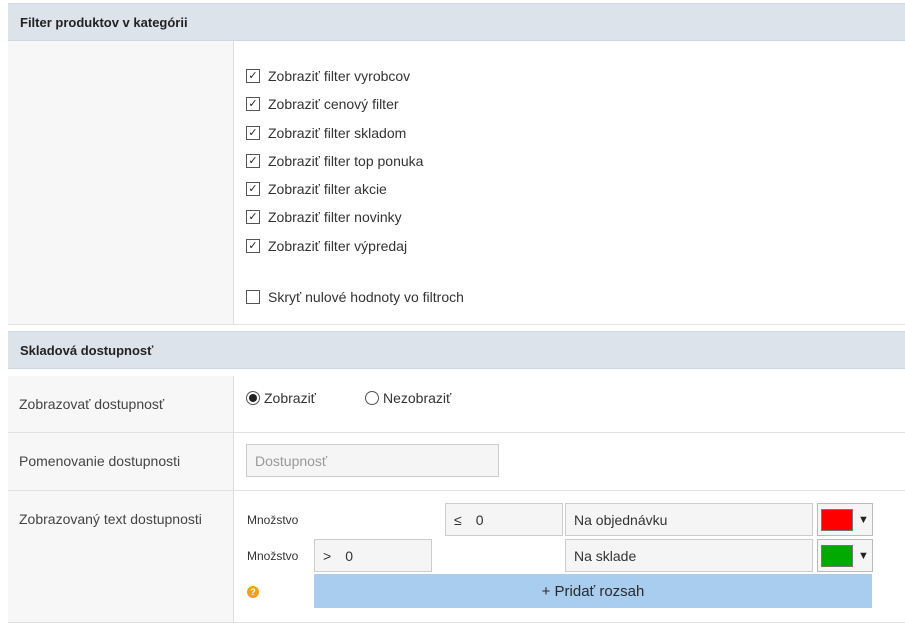  I want to click on range-2-value: 0, so click(349, 555).